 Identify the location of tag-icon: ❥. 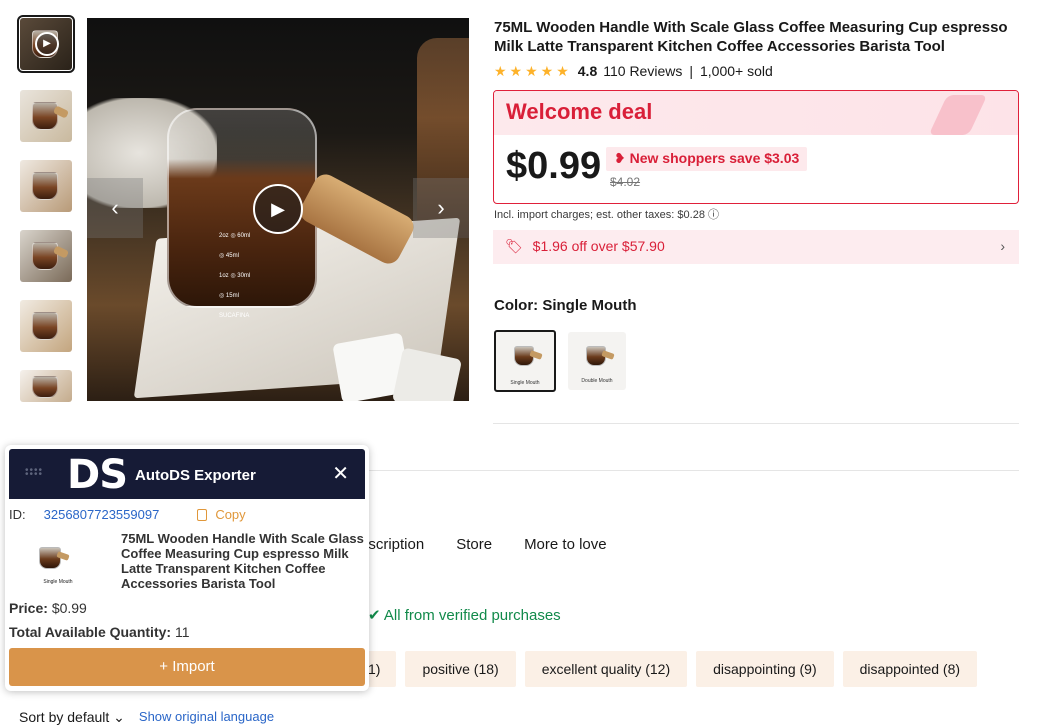
(620, 158).